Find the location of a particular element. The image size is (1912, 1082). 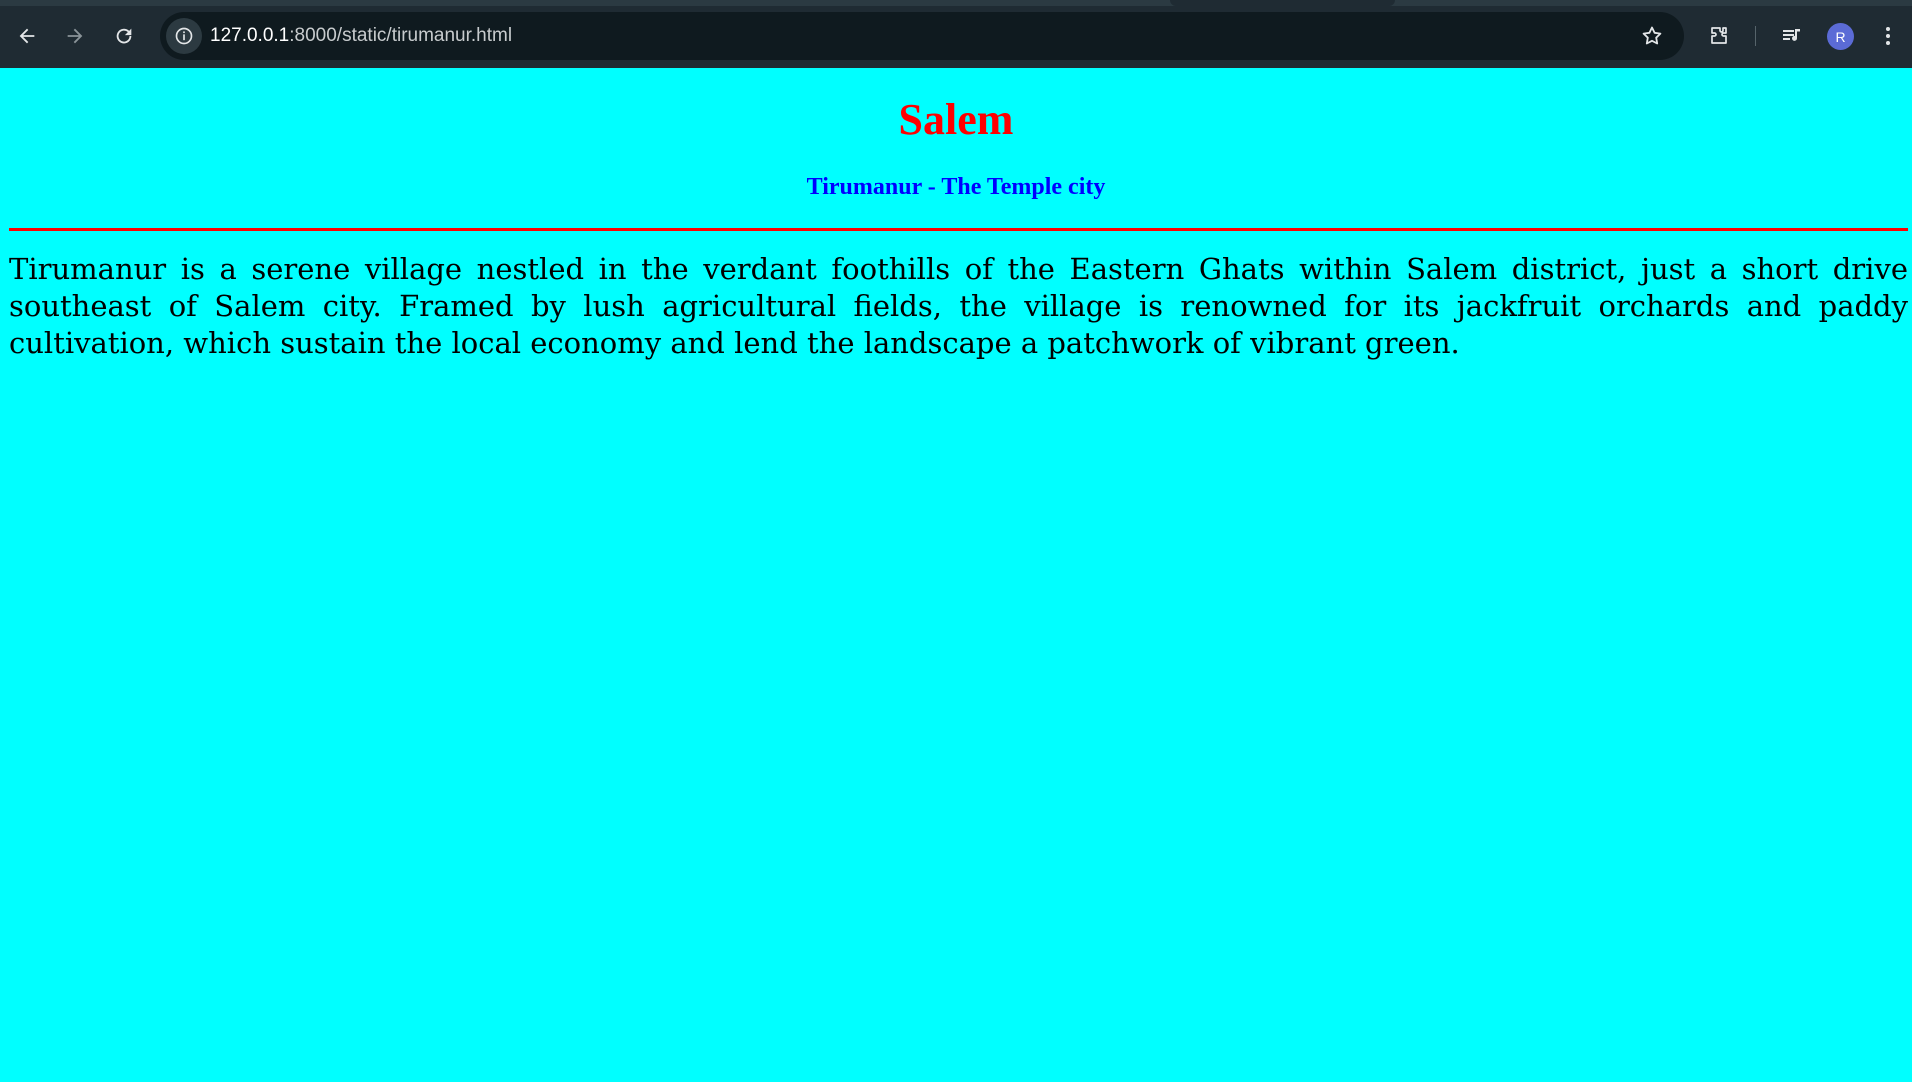

media-control-icon is located at coordinates (1792, 36).